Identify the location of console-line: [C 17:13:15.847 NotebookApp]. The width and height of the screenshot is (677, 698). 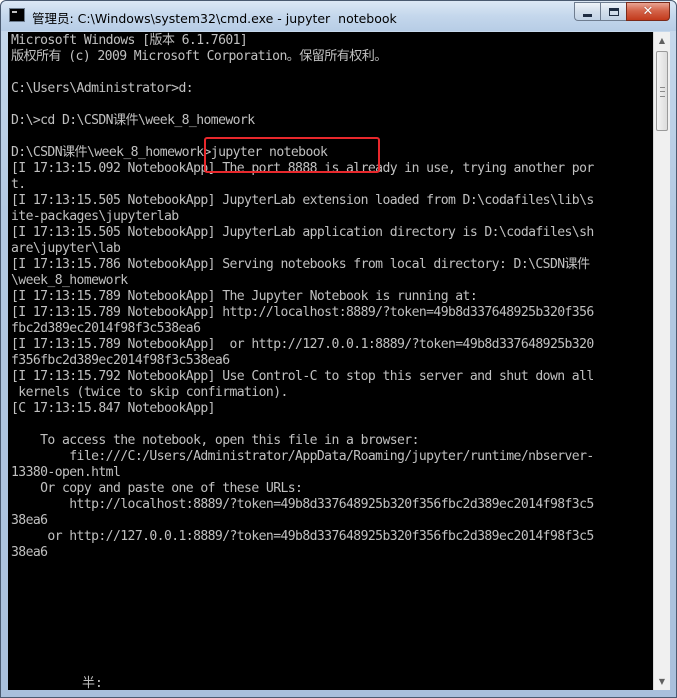
(113, 408).